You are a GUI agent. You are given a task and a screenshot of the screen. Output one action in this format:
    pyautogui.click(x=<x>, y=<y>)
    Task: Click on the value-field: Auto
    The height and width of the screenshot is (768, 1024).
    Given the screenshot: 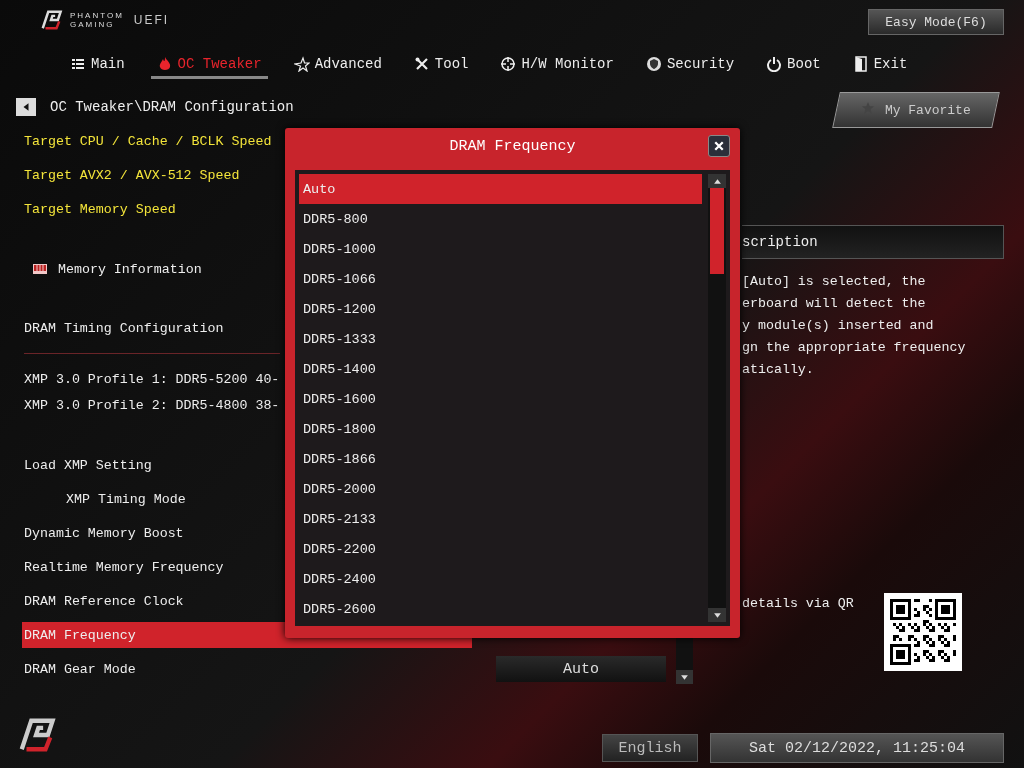 What is the action you would take?
    pyautogui.click(x=581, y=669)
    